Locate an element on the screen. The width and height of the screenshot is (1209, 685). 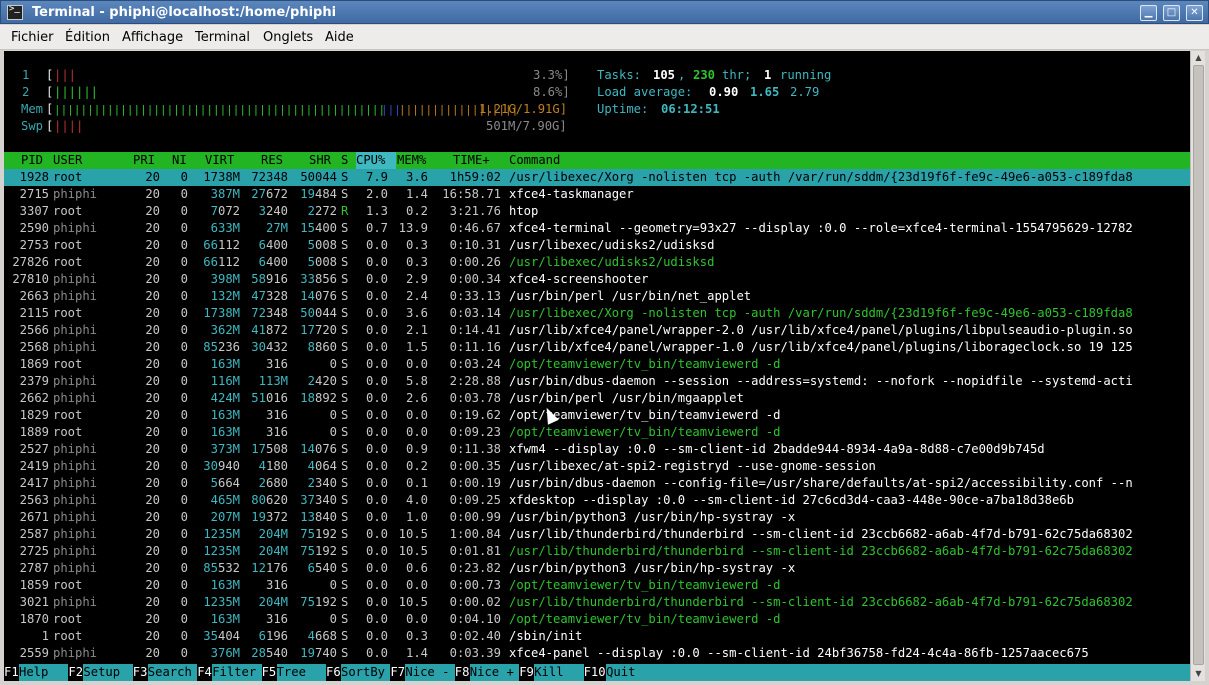
vertical-scrollbar: ▲ ▼ is located at coordinates (1197, 366).